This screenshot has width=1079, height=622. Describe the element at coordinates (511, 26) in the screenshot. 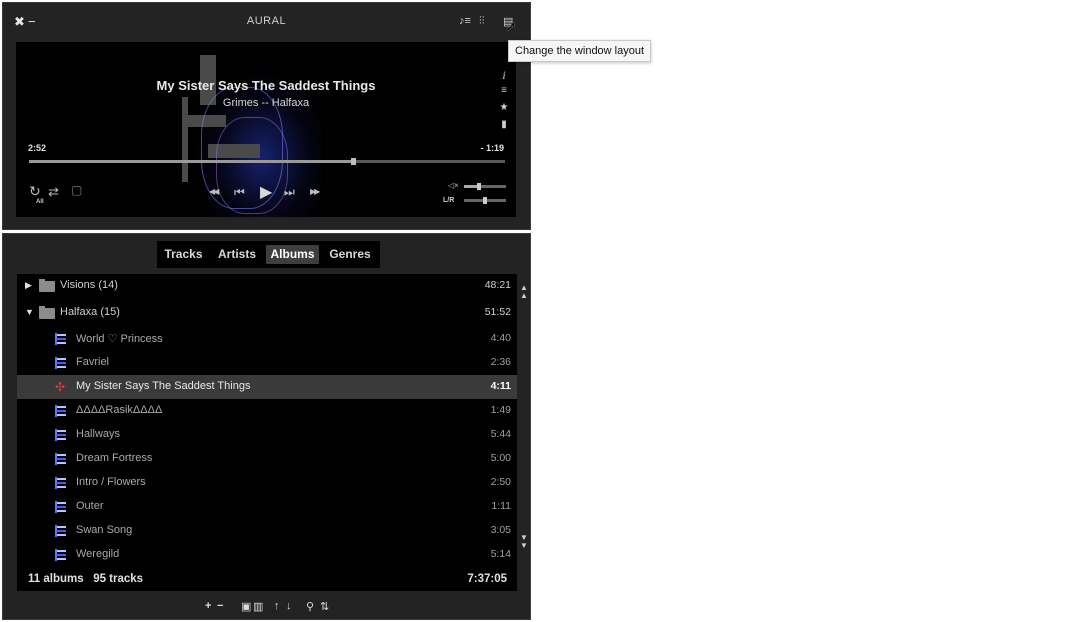

I see `mouse-cursor-icon: ➚` at that location.